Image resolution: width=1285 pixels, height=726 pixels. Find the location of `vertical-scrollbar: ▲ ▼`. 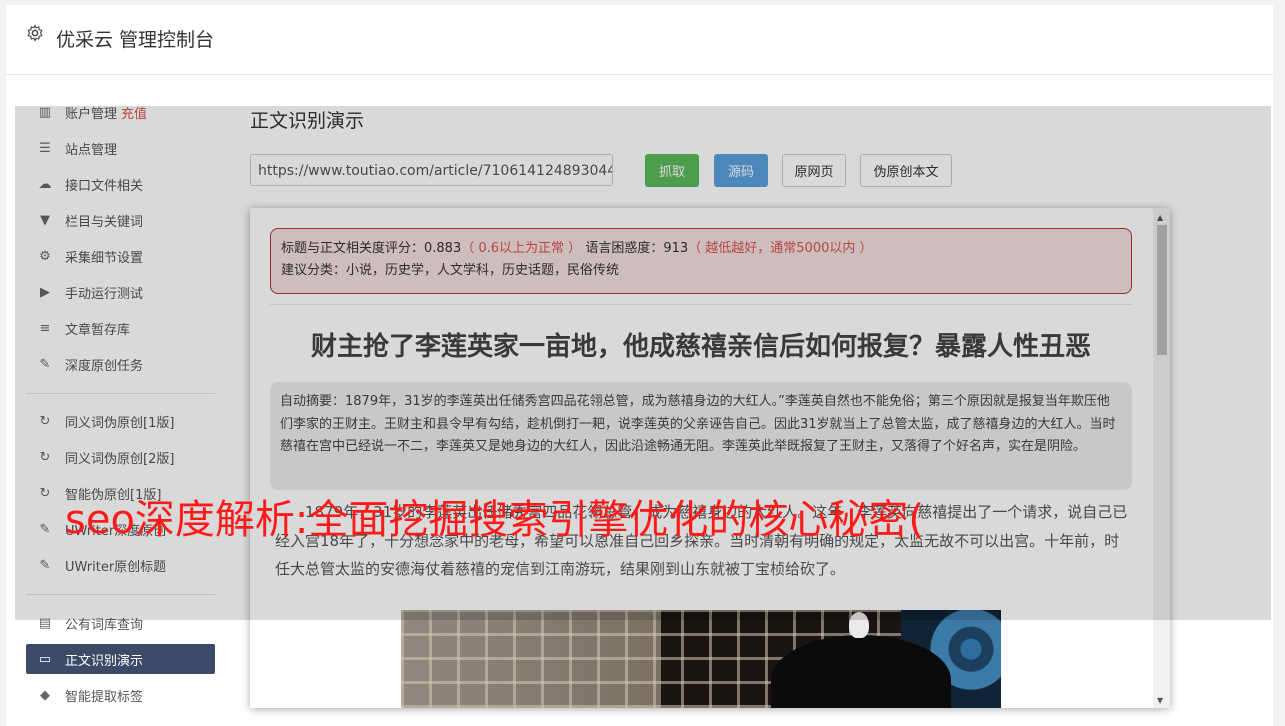

vertical-scrollbar: ▲ ▼ is located at coordinates (1161, 458).